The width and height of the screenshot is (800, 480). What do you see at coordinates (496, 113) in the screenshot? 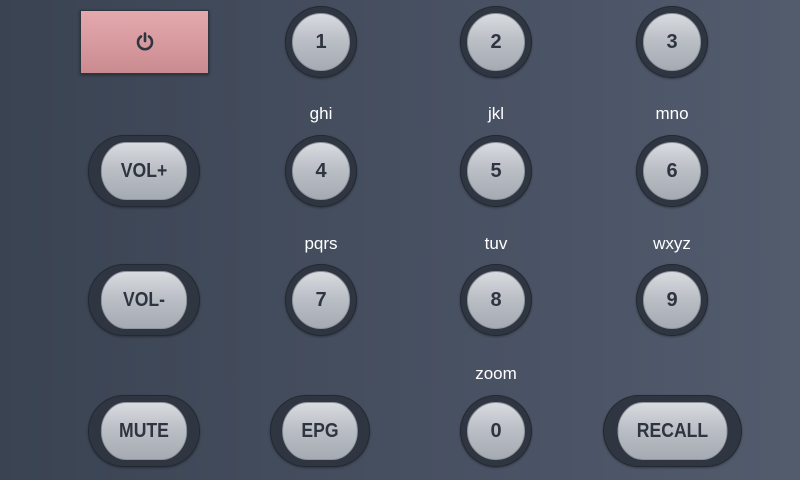
I see `digit-5-letters: jkl` at bounding box center [496, 113].